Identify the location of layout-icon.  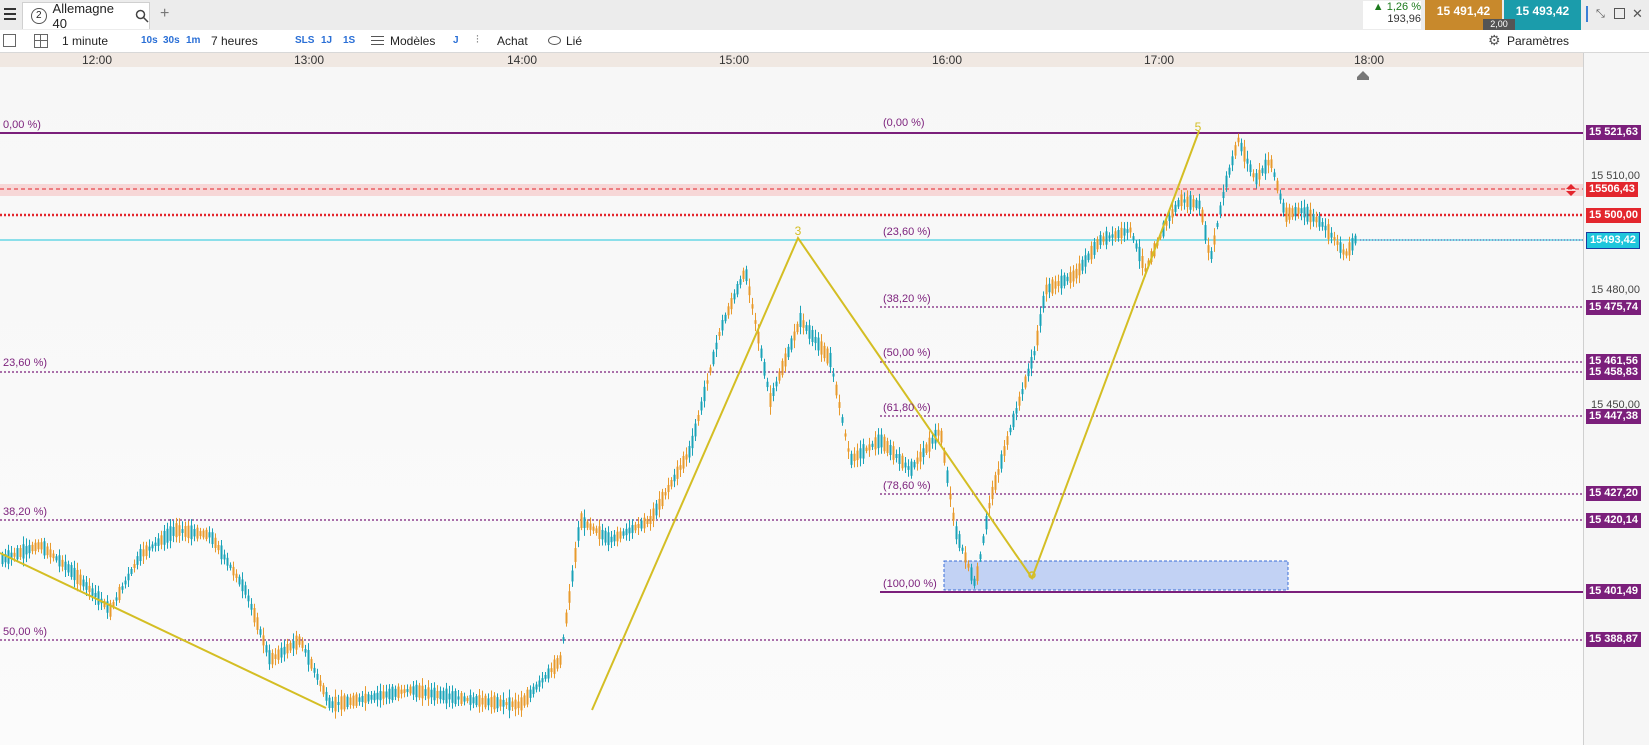
(41, 41).